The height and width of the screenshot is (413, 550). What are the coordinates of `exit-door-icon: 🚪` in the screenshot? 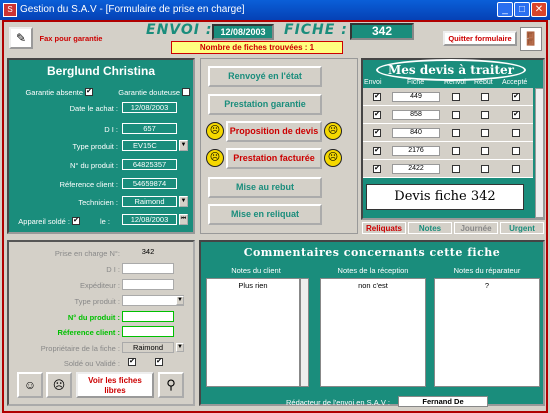 It's located at (531, 39).